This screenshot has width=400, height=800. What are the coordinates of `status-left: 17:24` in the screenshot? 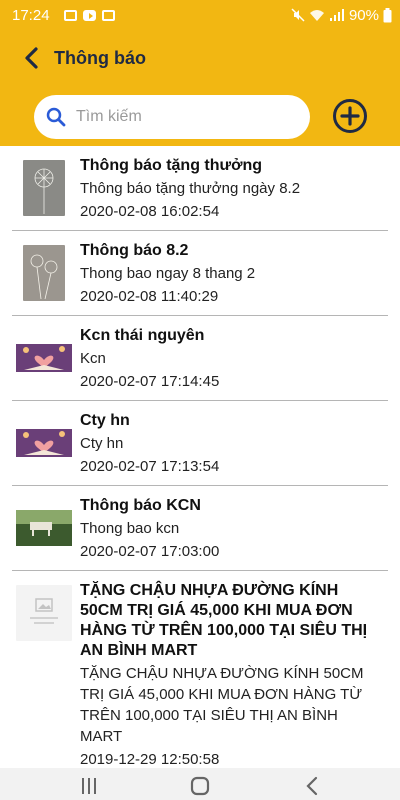 It's located at (63, 15).